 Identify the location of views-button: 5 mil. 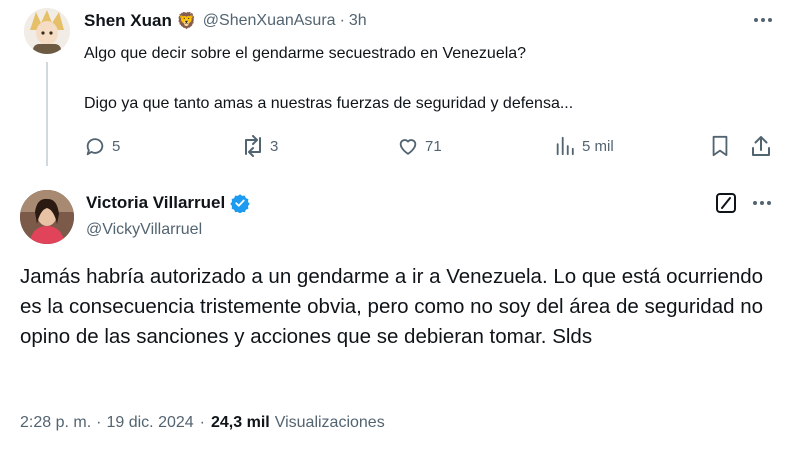
(584, 146).